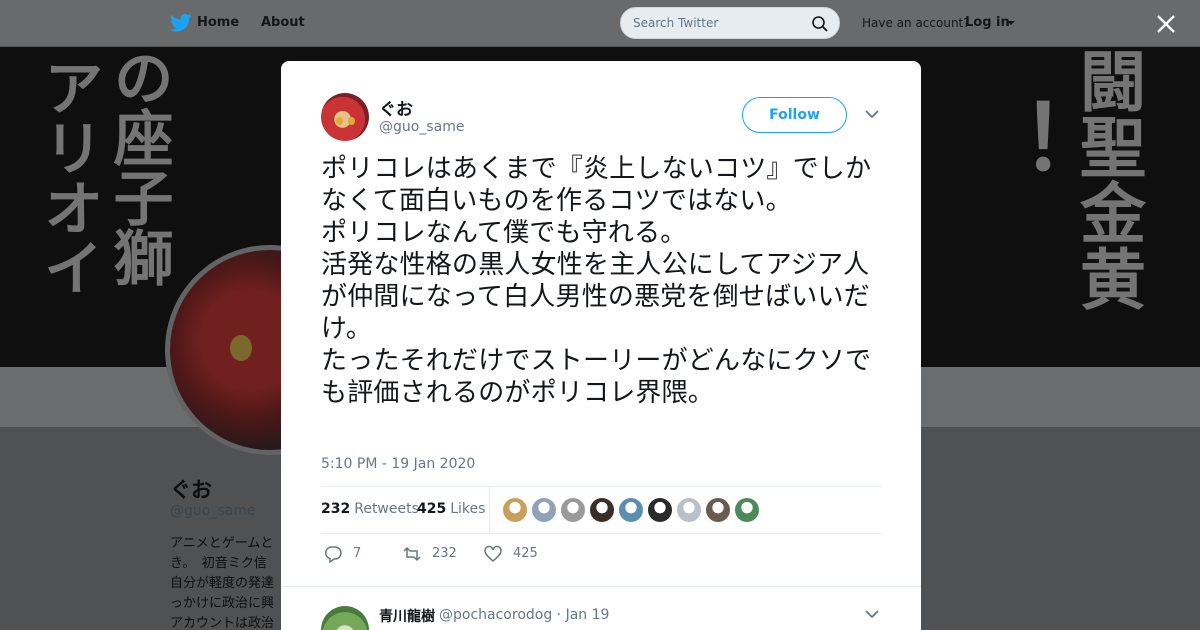  What do you see at coordinates (525, 553) in the screenshot?
I see `like-action-count: 425` at bounding box center [525, 553].